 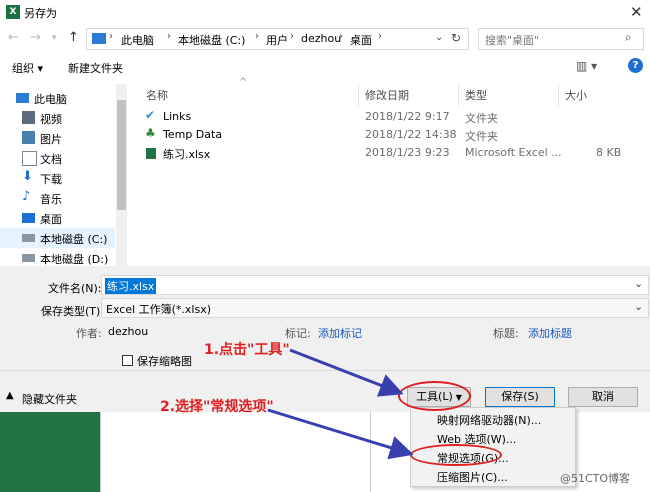 What do you see at coordinates (217, 407) in the screenshot?
I see `step2-annotation: 2.选择"常规选项"` at bounding box center [217, 407].